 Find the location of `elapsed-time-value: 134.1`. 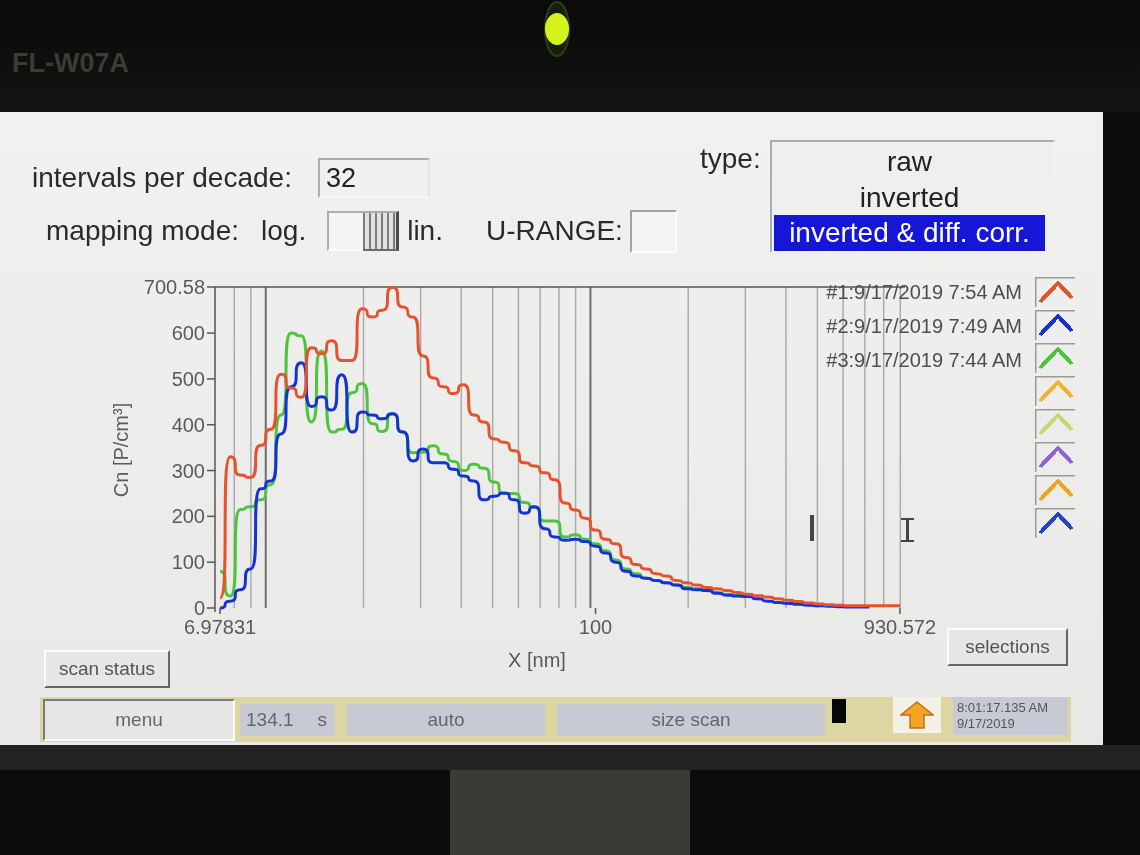

elapsed-time-value: 134.1 is located at coordinates (270, 719).